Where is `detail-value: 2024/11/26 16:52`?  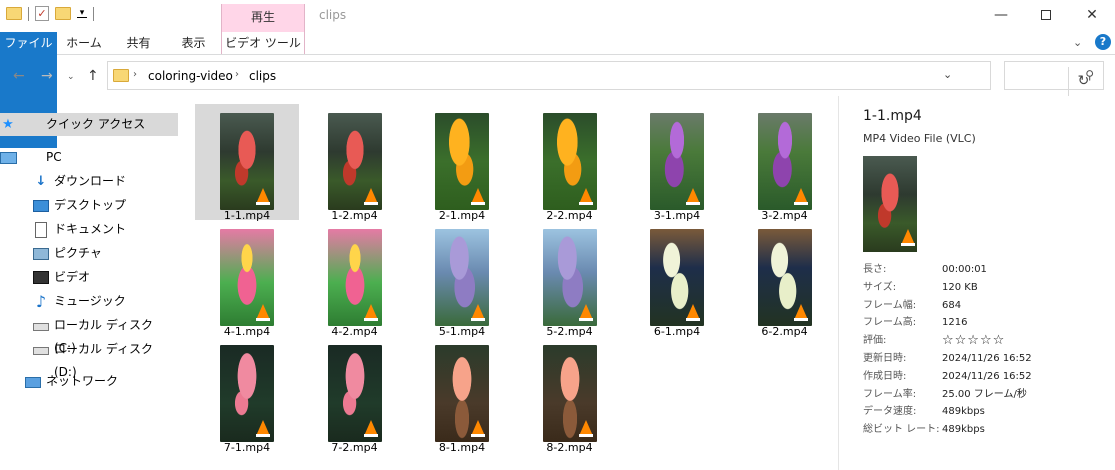 detail-value: 2024/11/26 16:52 is located at coordinates (987, 358).